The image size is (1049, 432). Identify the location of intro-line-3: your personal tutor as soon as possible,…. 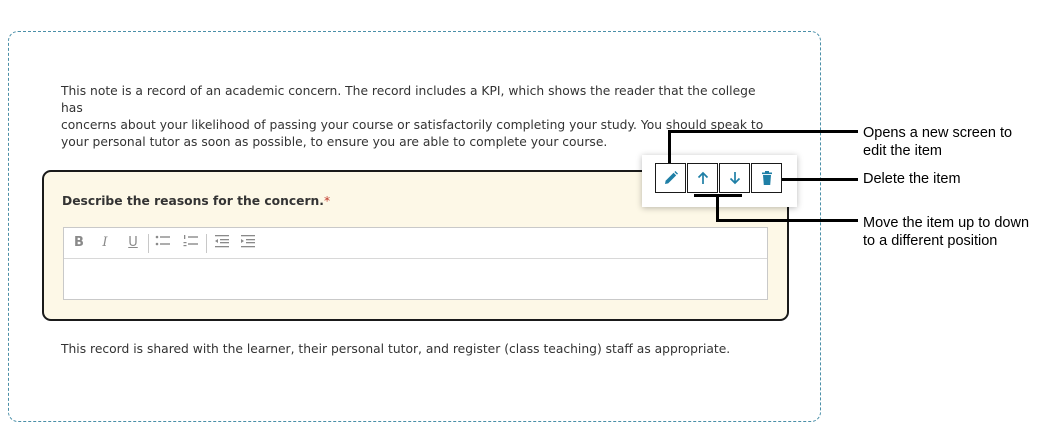
(334, 142).